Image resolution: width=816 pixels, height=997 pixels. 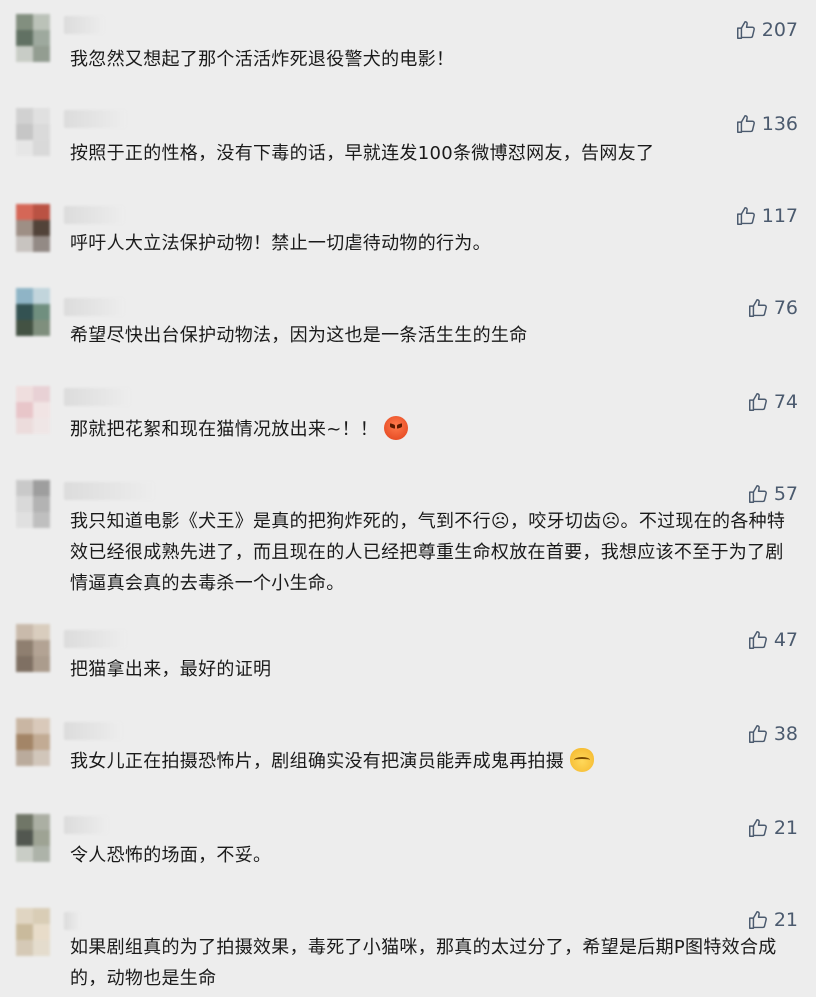 I want to click on comment-text: 我女儿正在拍摄恐怖片，剧组确实没有把演员能弄成鬼再拍摄, so click(x=435, y=761).